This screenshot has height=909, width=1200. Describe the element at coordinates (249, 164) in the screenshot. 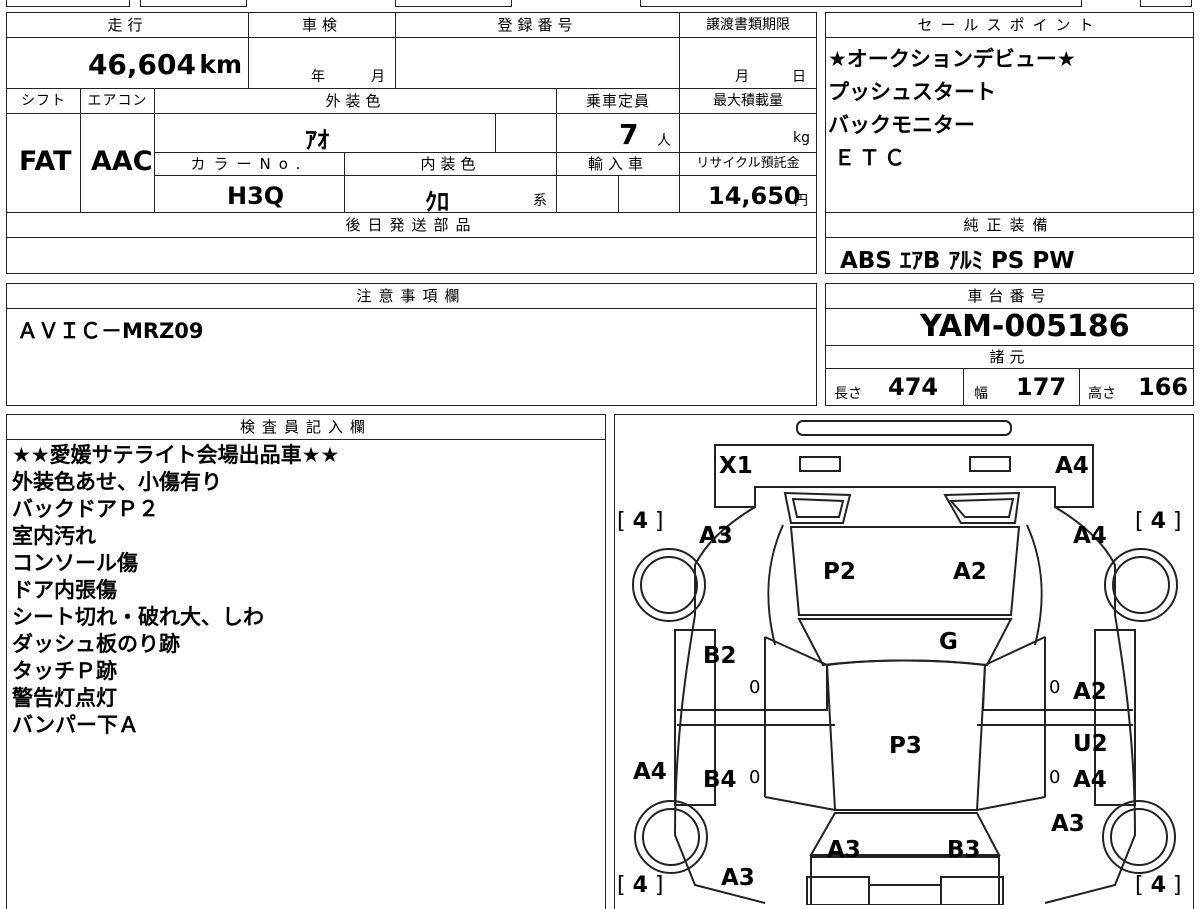

I see `color-number-header: カラーNo.` at that location.